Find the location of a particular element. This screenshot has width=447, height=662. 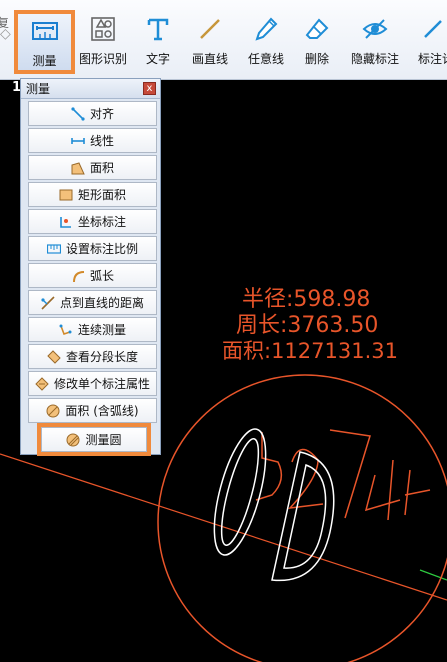

delete-button: 删除 is located at coordinates (317, 42).